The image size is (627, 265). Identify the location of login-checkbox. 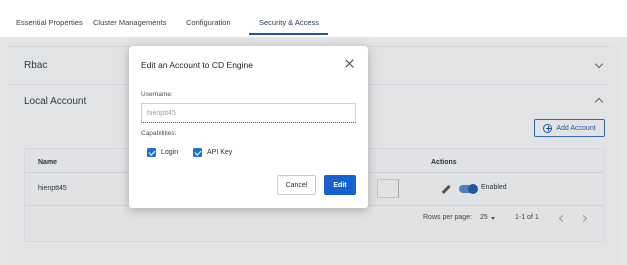
(151, 152).